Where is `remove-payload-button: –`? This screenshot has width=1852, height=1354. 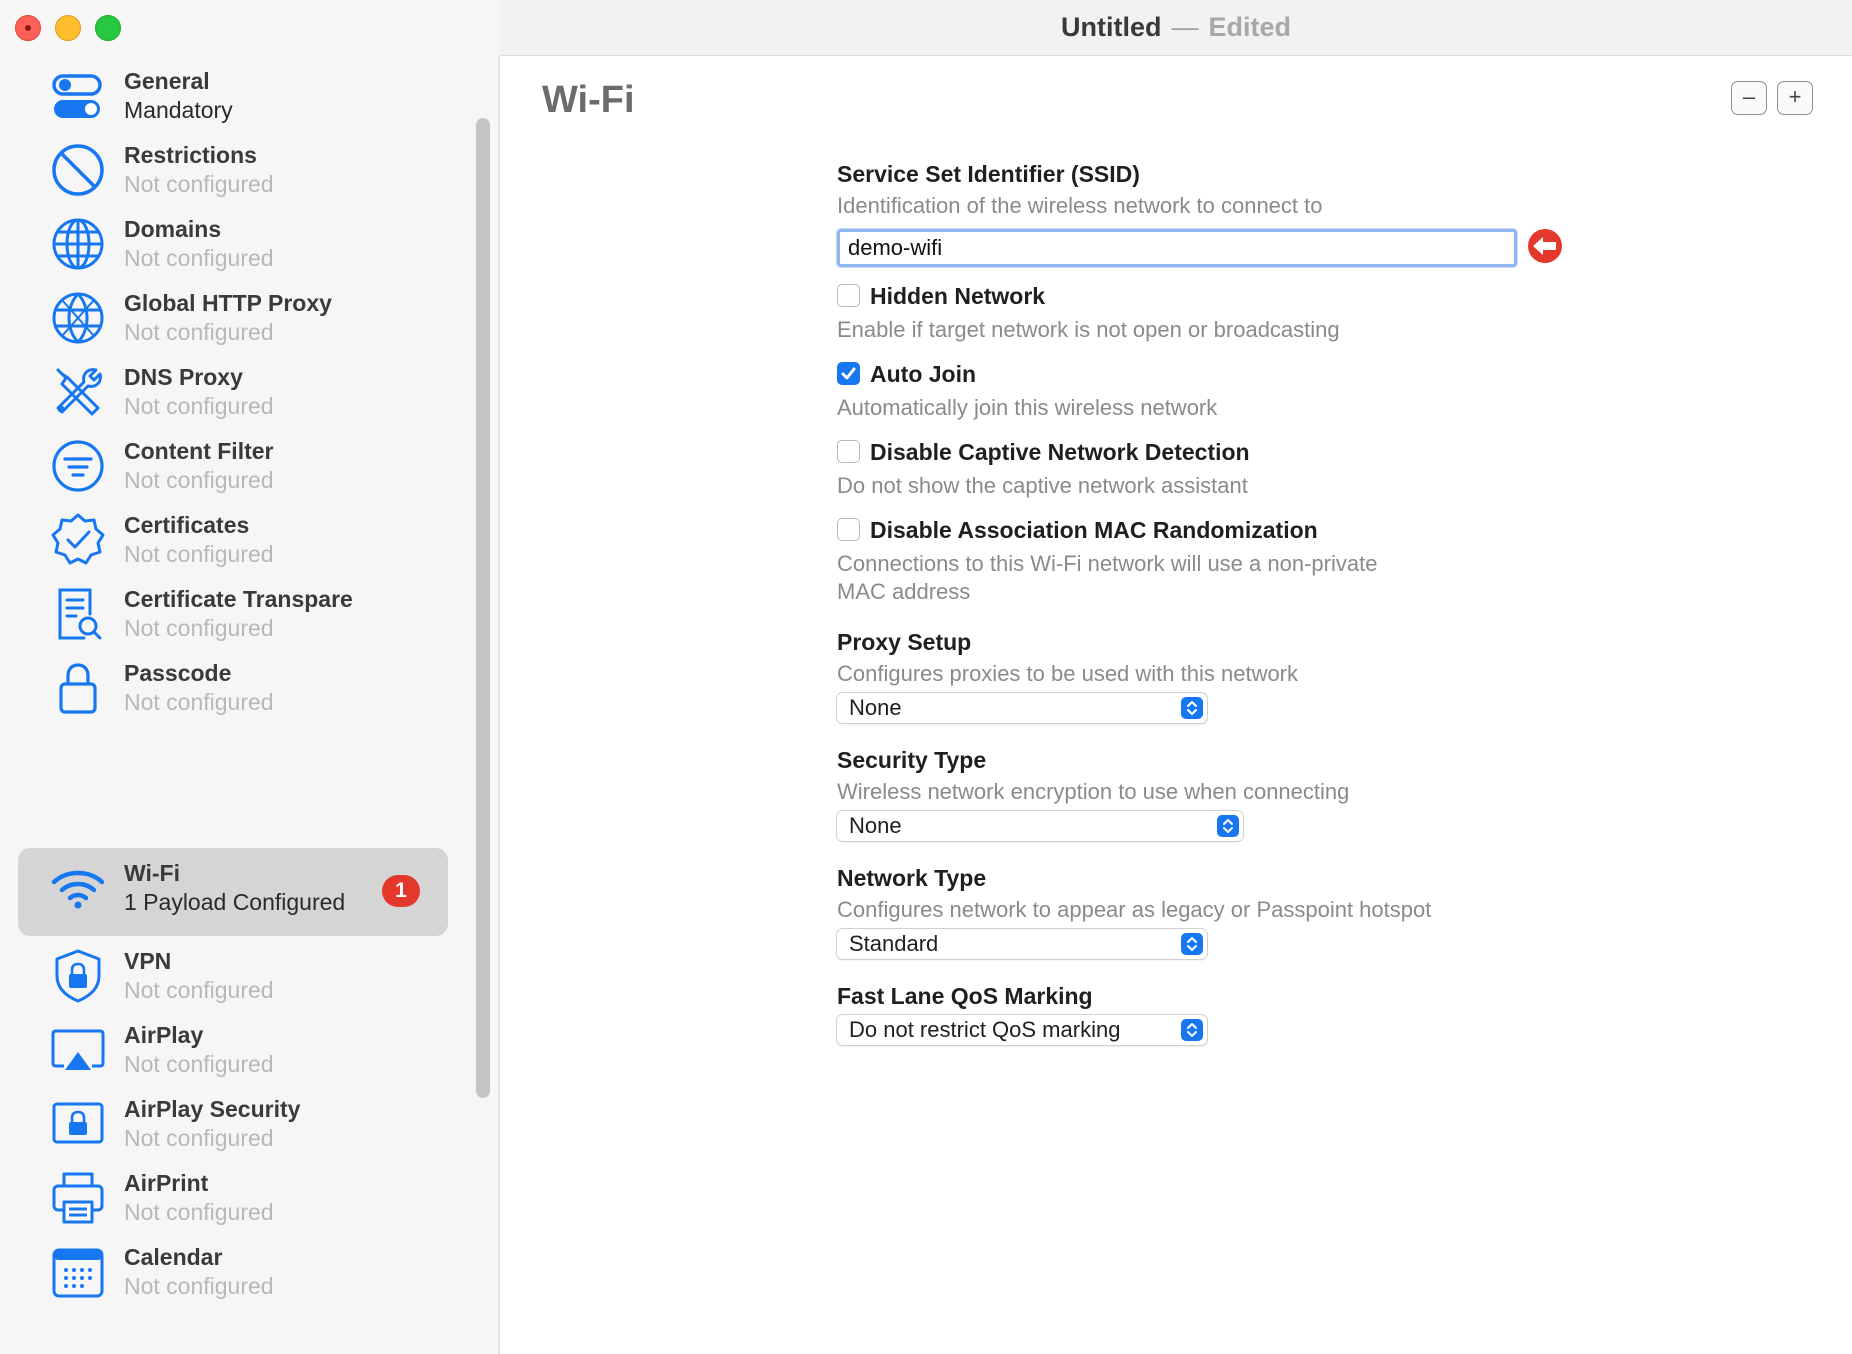 remove-payload-button: – is located at coordinates (1749, 98).